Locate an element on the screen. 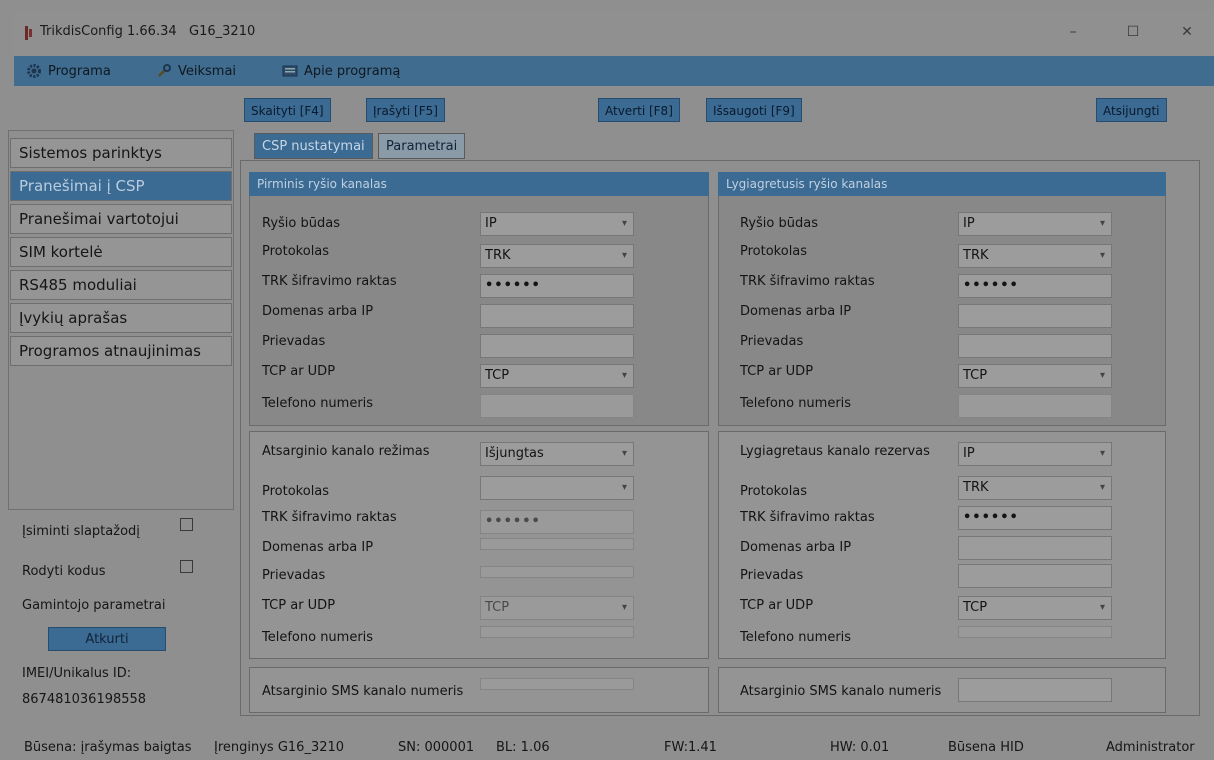 This screenshot has width=1214, height=760. parallel-port-label: Prievadas is located at coordinates (772, 341).